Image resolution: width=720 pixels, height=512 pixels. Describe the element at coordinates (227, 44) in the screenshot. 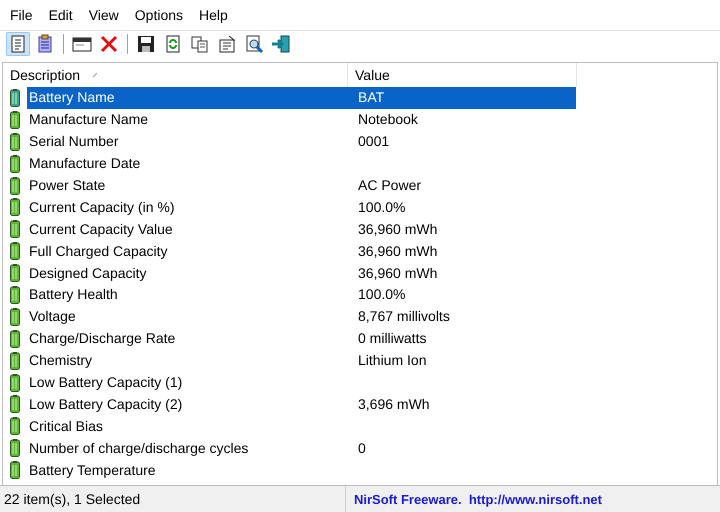

I see `properties-icon` at that location.